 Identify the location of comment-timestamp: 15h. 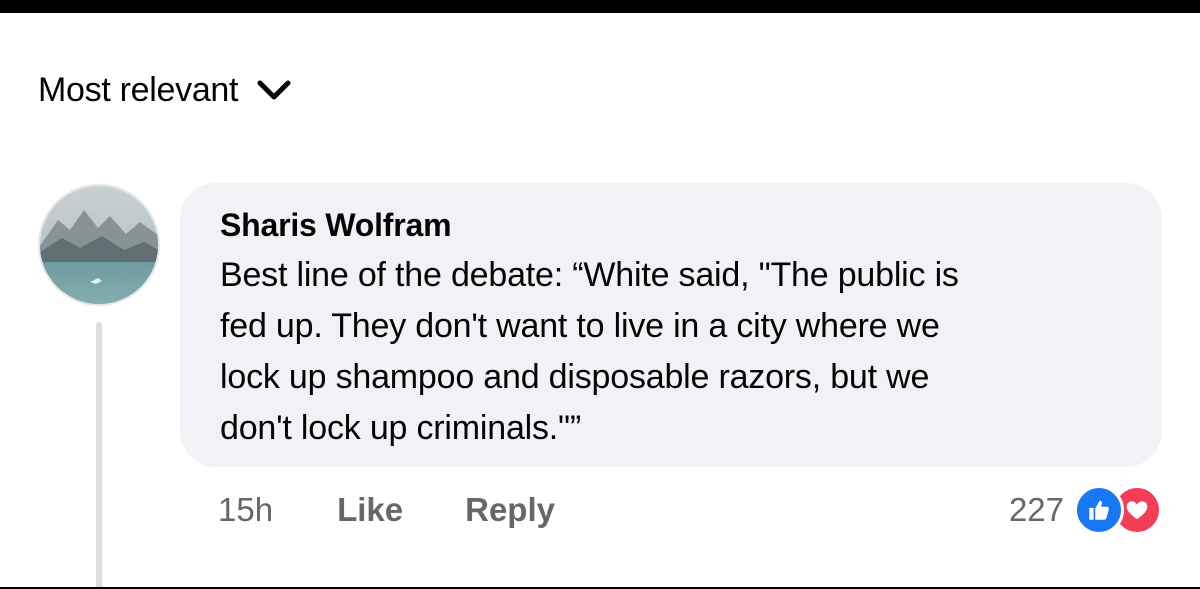
(245, 510).